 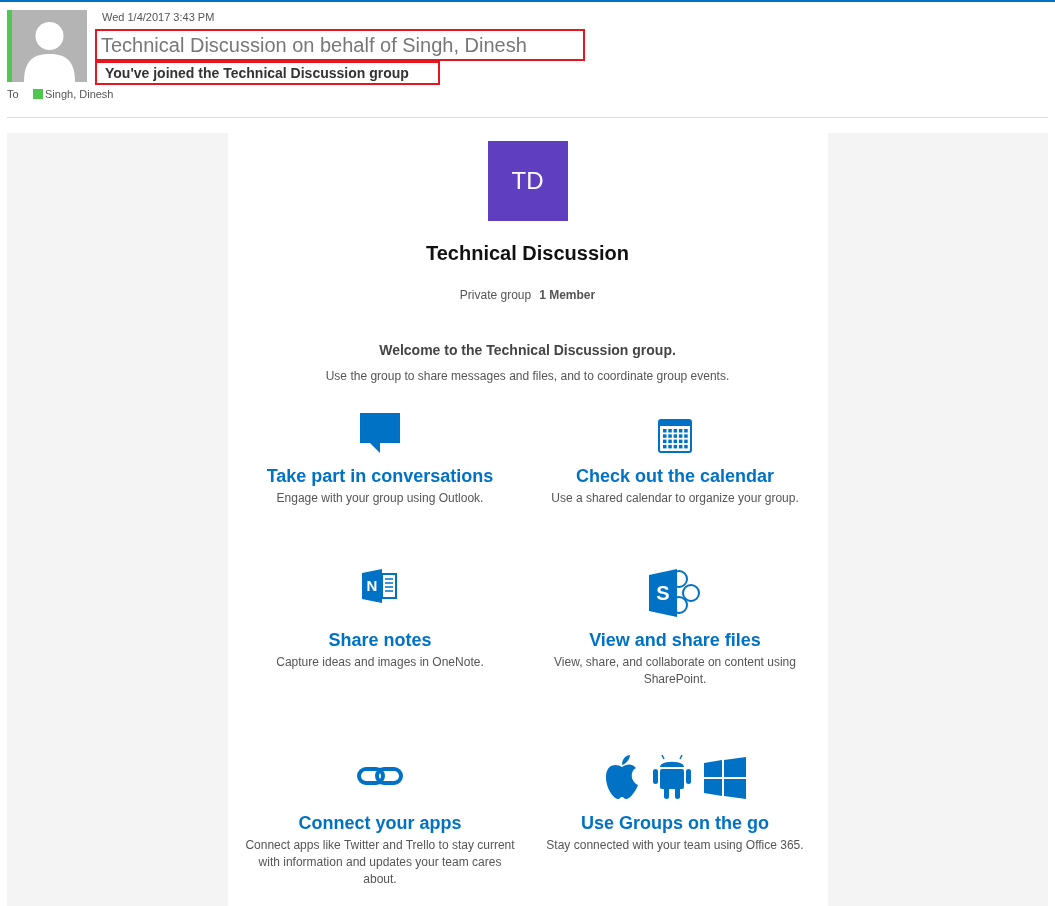 What do you see at coordinates (267, 73) in the screenshot?
I see `heading-text: You've joined the Technical Discussion group` at bounding box center [267, 73].